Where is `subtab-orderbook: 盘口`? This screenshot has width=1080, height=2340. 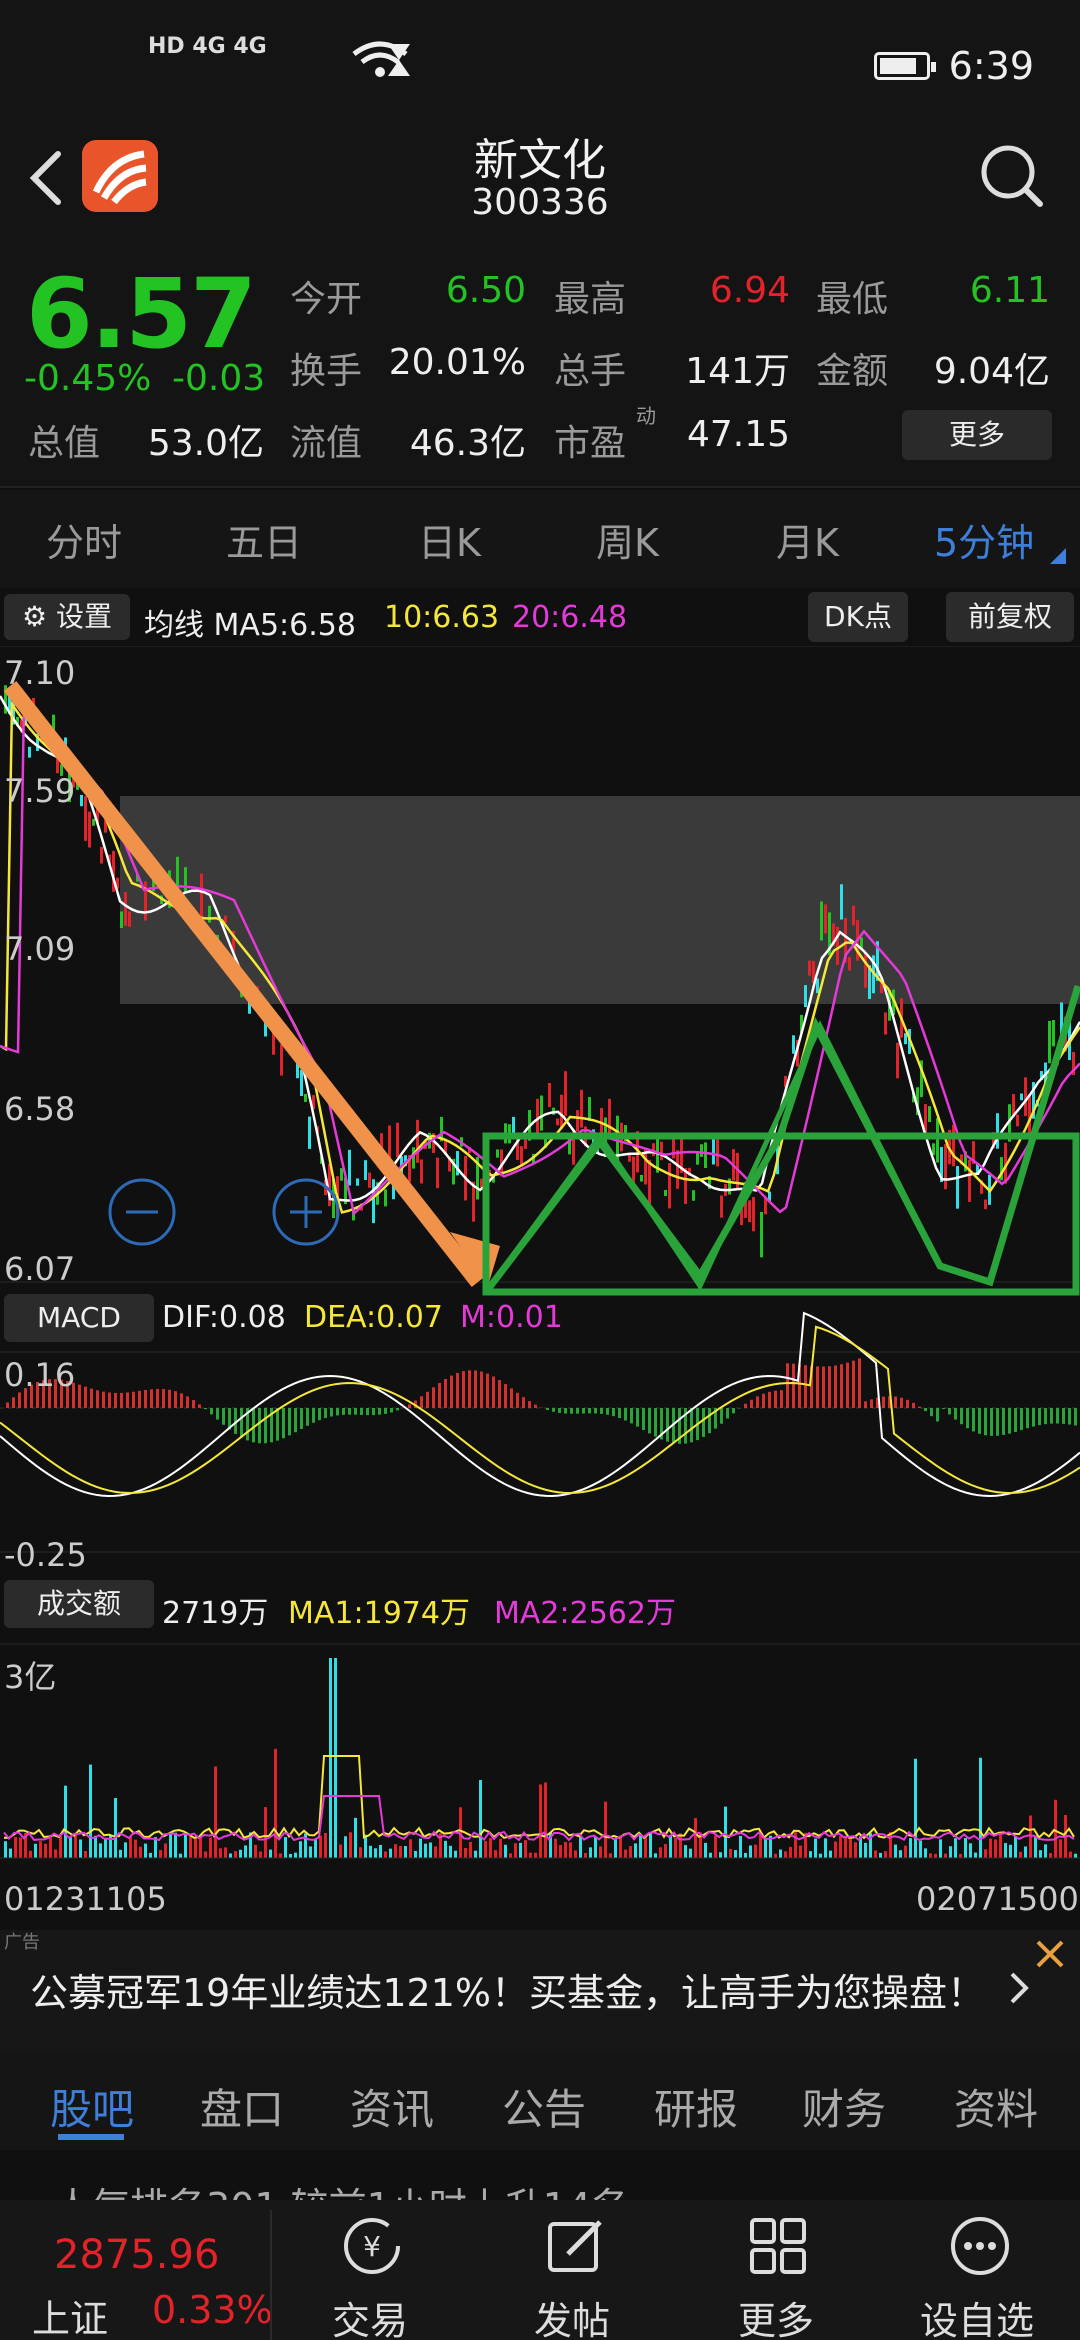 subtab-orderbook: 盘口 is located at coordinates (242, 2106).